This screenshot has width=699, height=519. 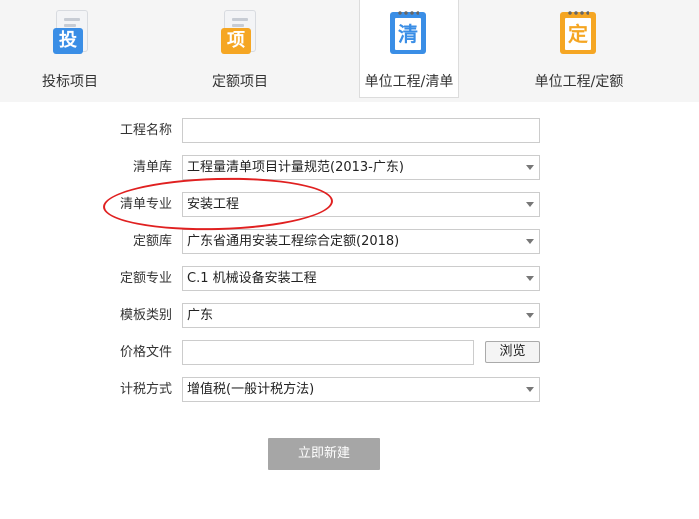 I want to click on tax-method-select: 增值税(一般计税方法), so click(x=361, y=389).